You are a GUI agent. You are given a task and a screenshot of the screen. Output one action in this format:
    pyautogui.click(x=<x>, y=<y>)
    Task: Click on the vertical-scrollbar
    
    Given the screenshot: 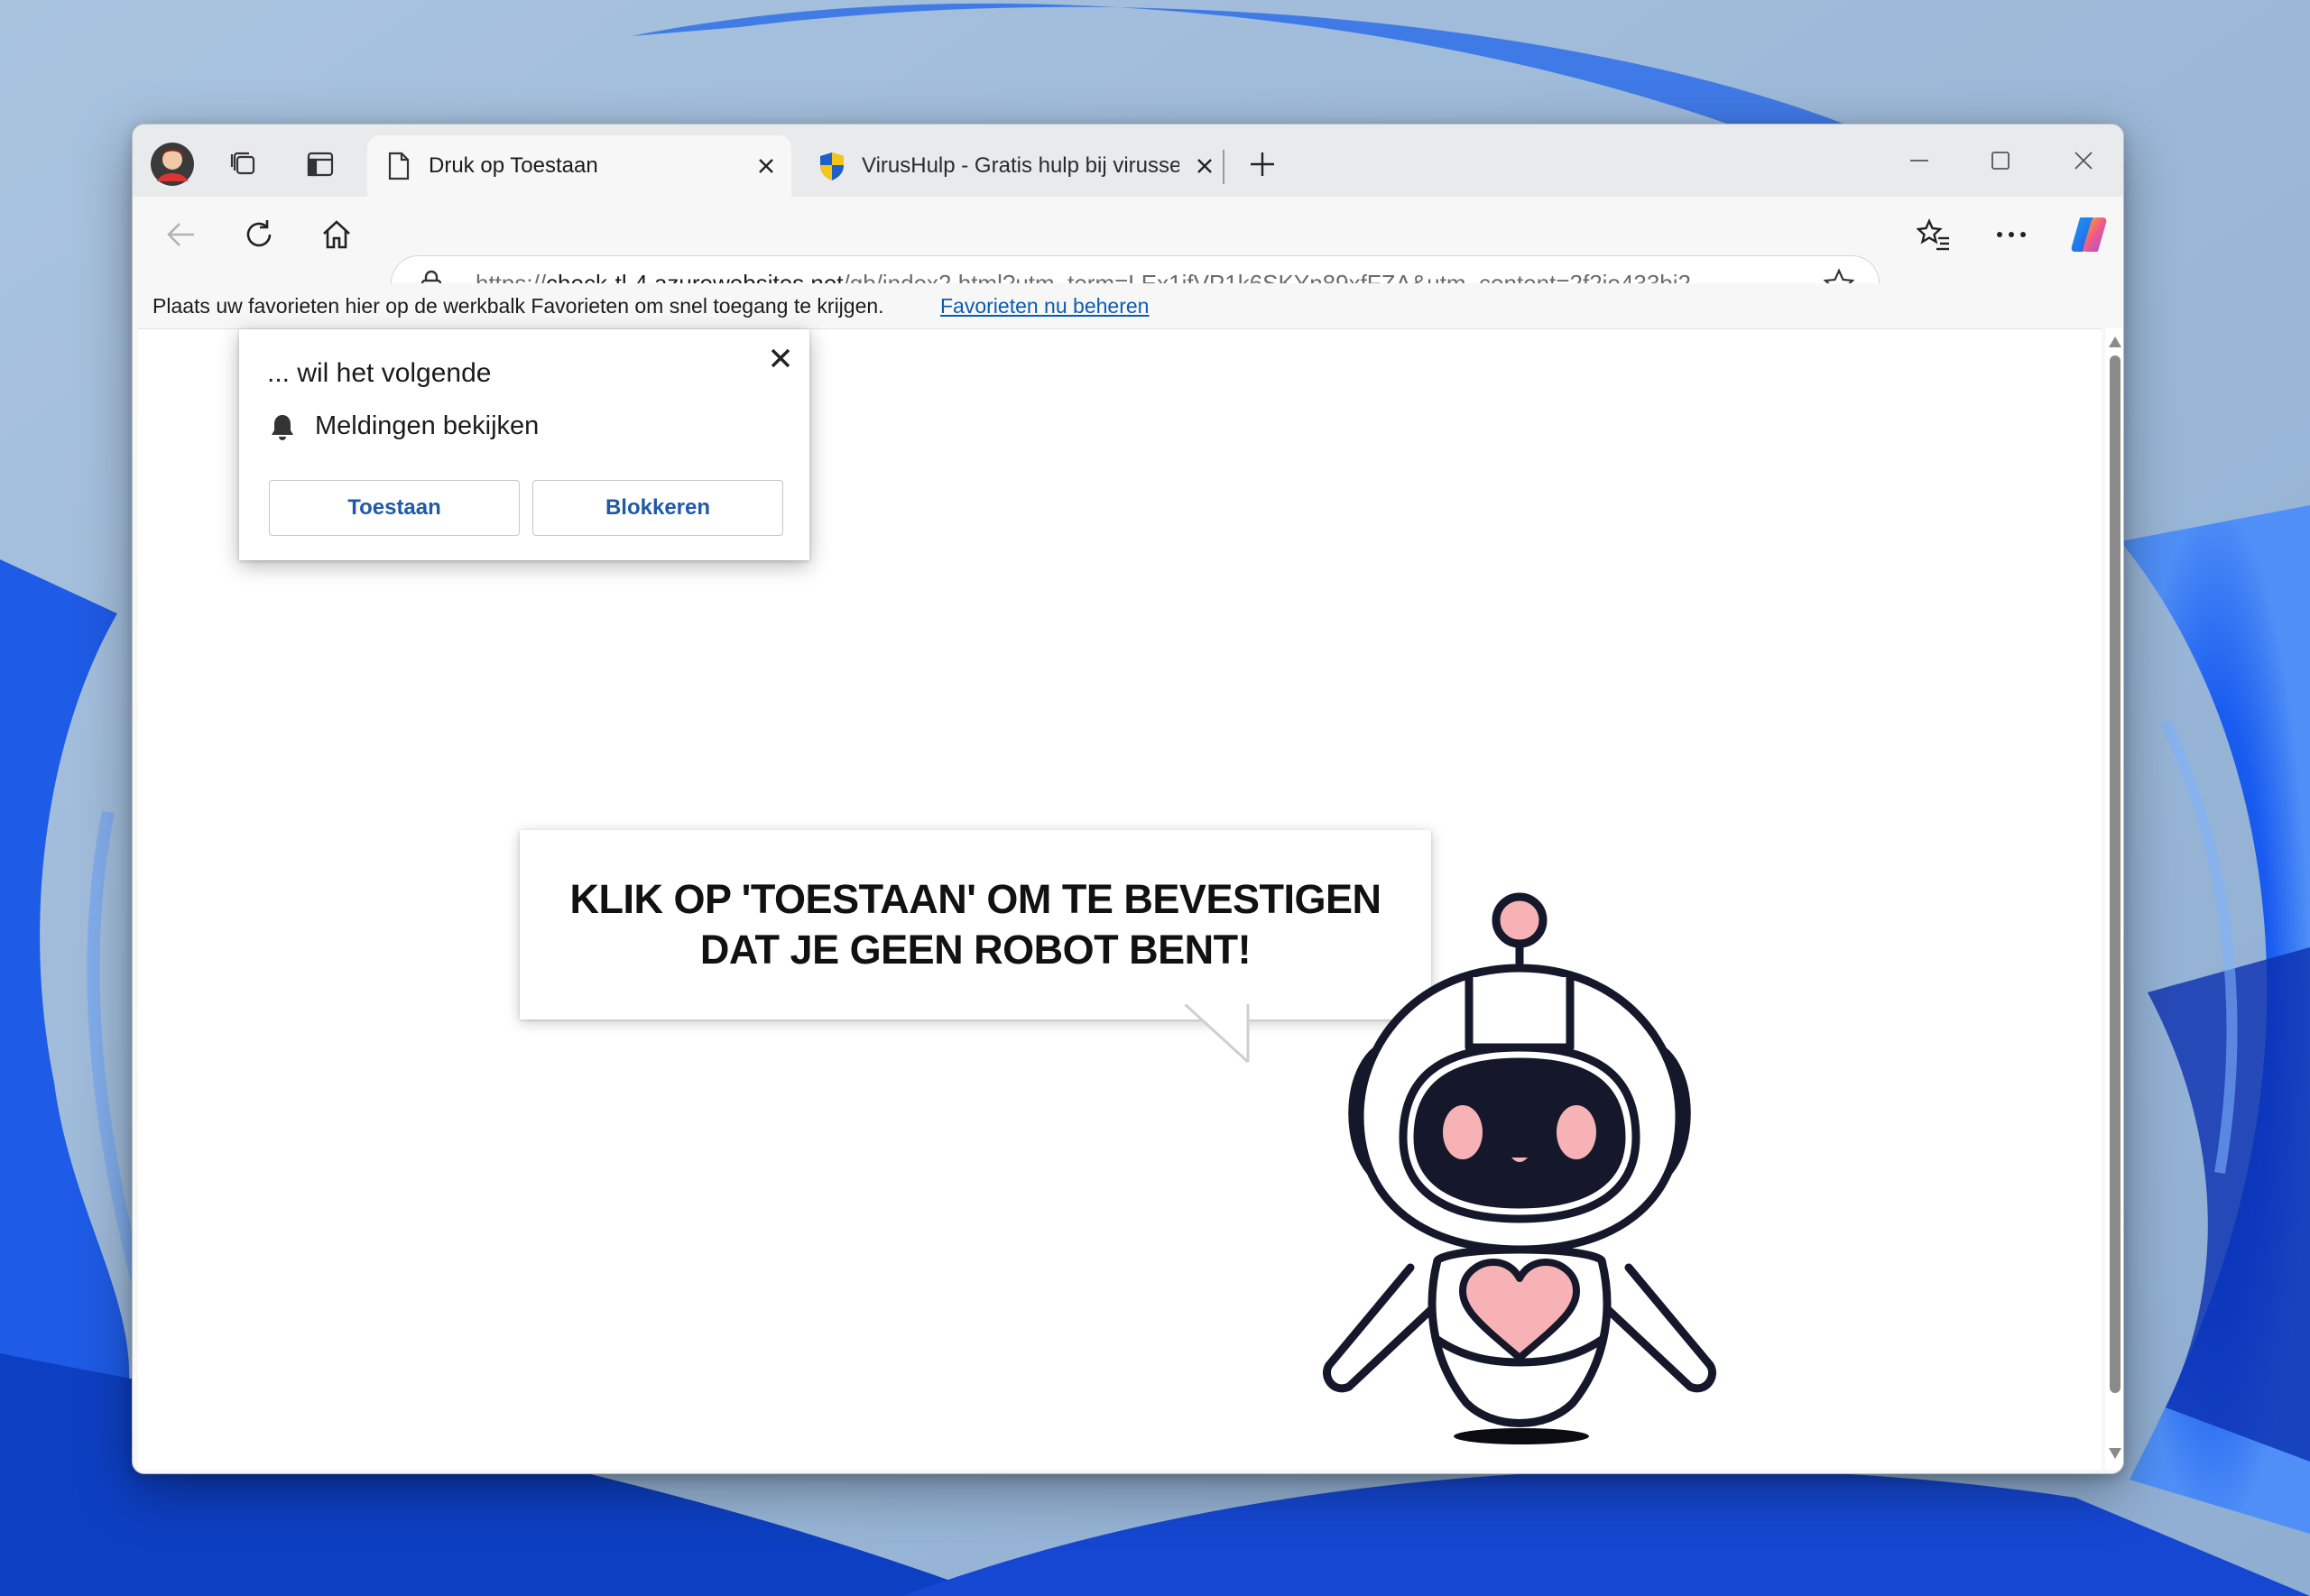 What is the action you would take?
    pyautogui.click(x=2114, y=899)
    